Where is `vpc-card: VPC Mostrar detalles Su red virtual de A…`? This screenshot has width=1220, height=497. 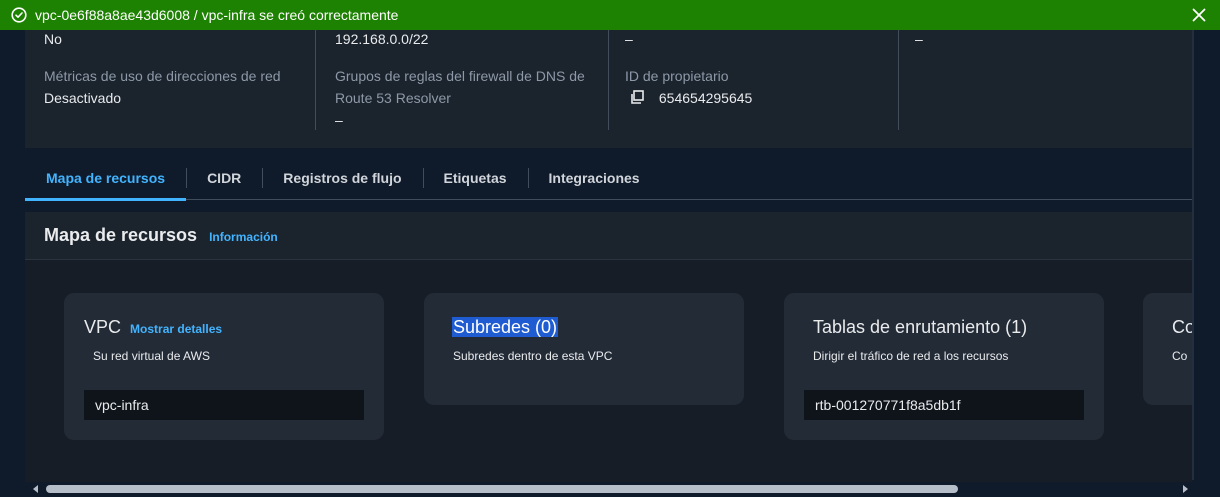 vpc-card: VPC Mostrar detalles Su red virtual de A… is located at coordinates (224, 366).